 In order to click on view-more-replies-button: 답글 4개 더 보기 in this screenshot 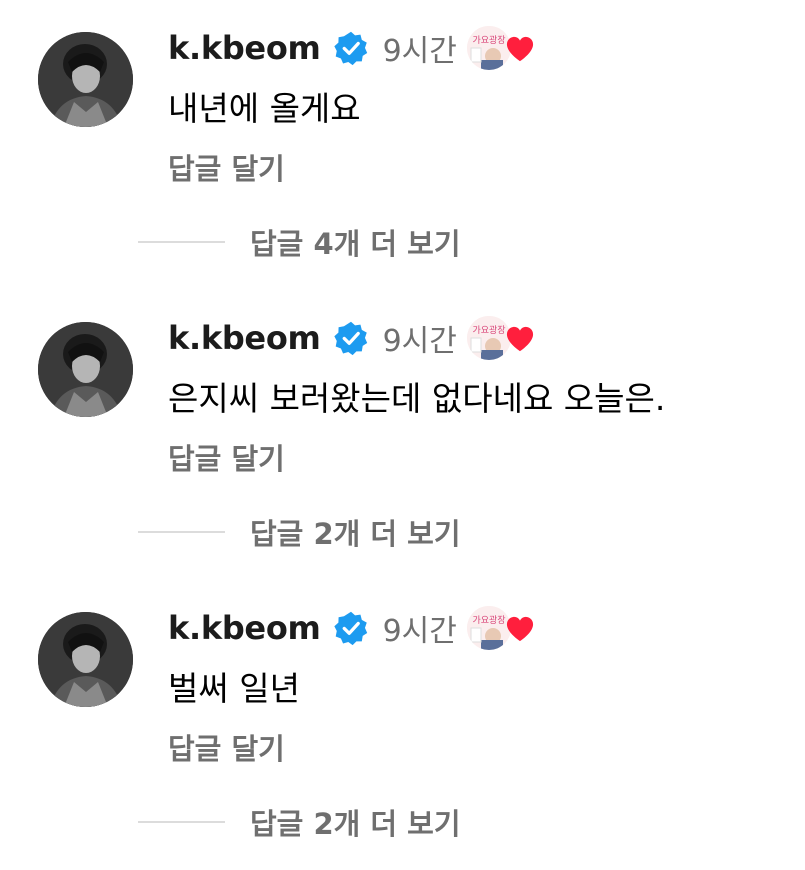, I will do `click(299, 242)`.